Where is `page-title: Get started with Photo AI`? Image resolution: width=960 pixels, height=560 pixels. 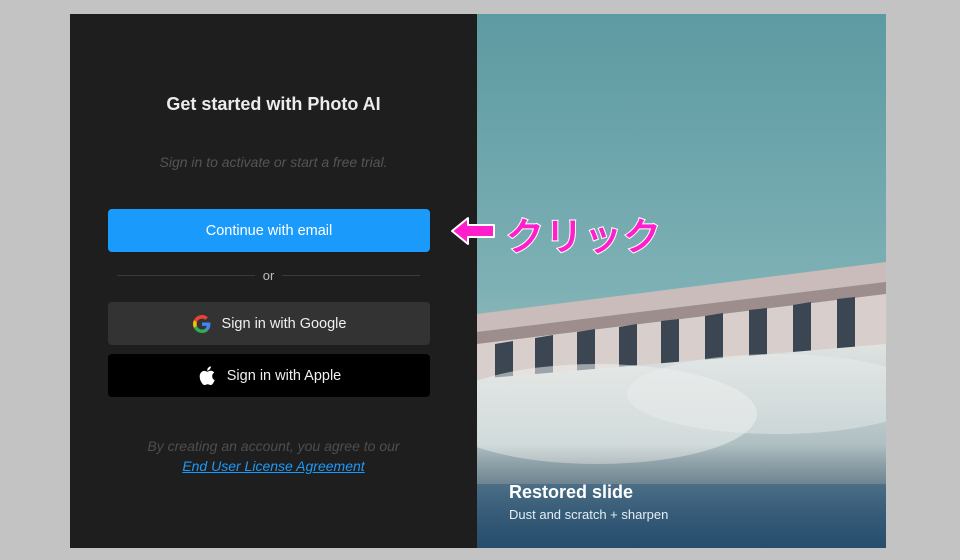 page-title: Get started with Photo AI is located at coordinates (273, 104).